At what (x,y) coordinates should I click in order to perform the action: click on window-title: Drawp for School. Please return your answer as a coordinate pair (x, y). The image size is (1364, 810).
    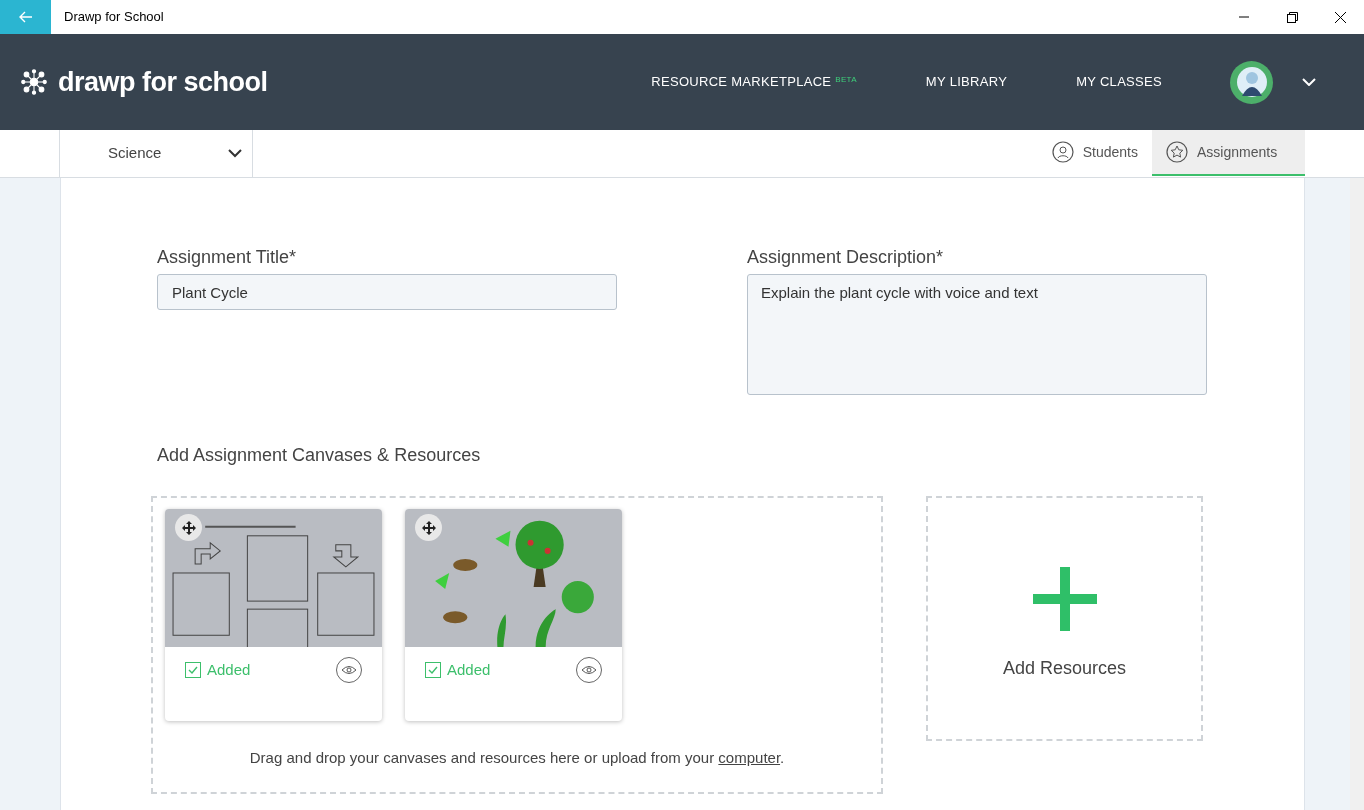
    Looking at the image, I should click on (114, 17).